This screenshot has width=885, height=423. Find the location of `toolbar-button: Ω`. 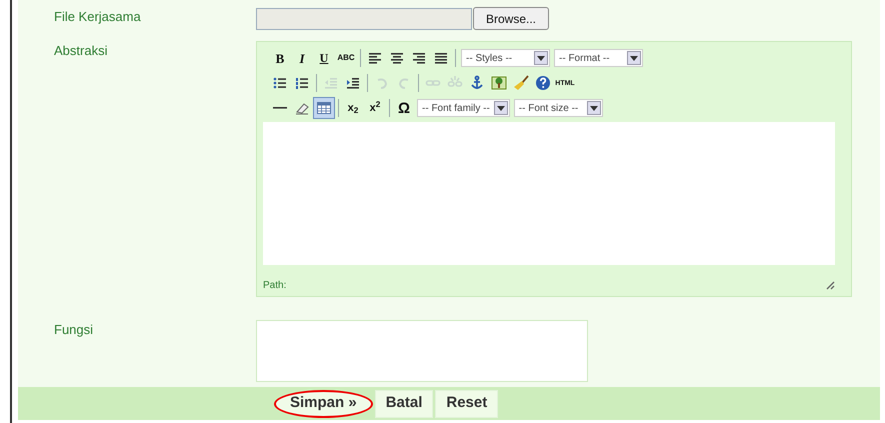

toolbar-button: Ω is located at coordinates (404, 108).